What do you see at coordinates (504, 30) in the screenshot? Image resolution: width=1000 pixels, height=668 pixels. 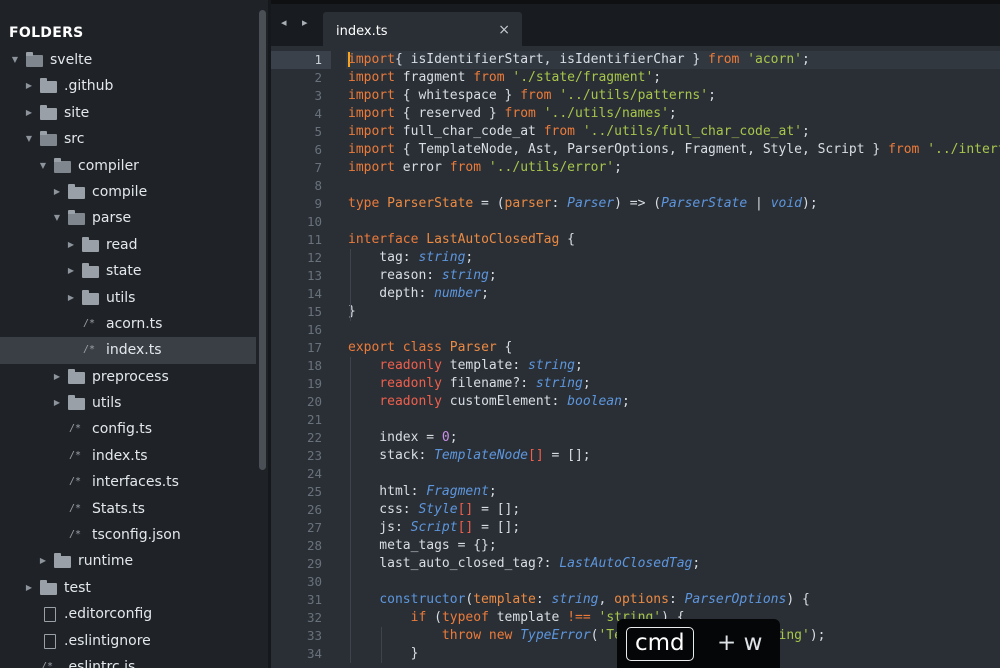 I see `tab-close-icon: ×` at bounding box center [504, 30].